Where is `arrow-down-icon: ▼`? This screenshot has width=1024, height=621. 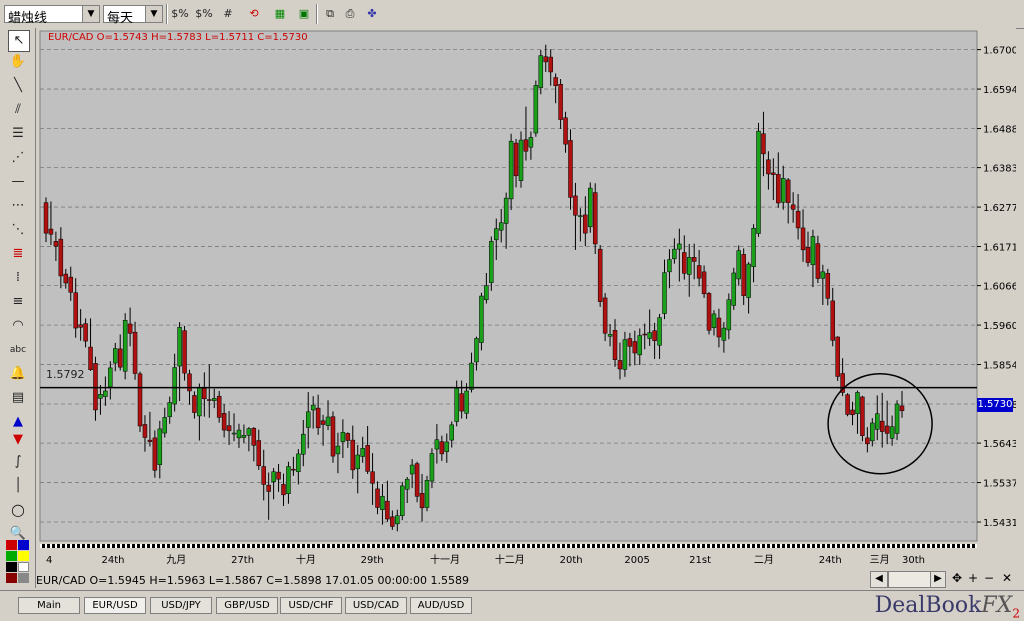 arrow-down-icon: ▼ is located at coordinates (18, 440).